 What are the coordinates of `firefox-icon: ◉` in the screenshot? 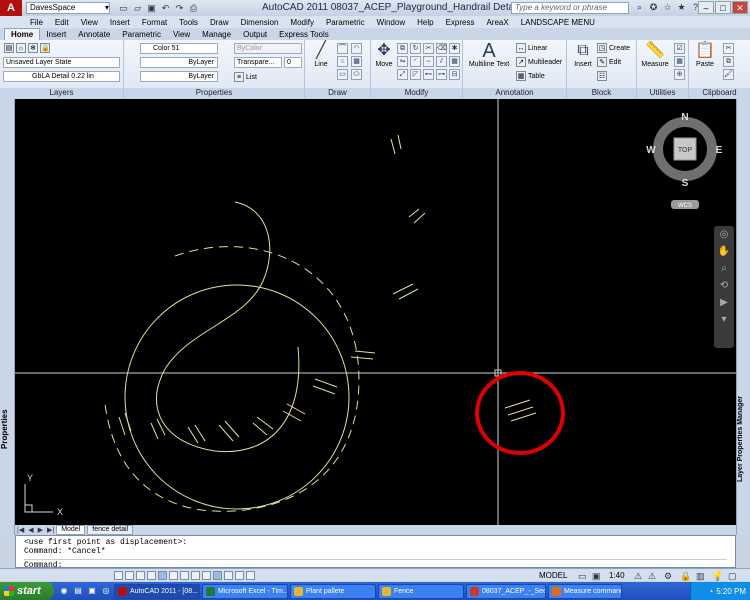 It's located at (64, 591).